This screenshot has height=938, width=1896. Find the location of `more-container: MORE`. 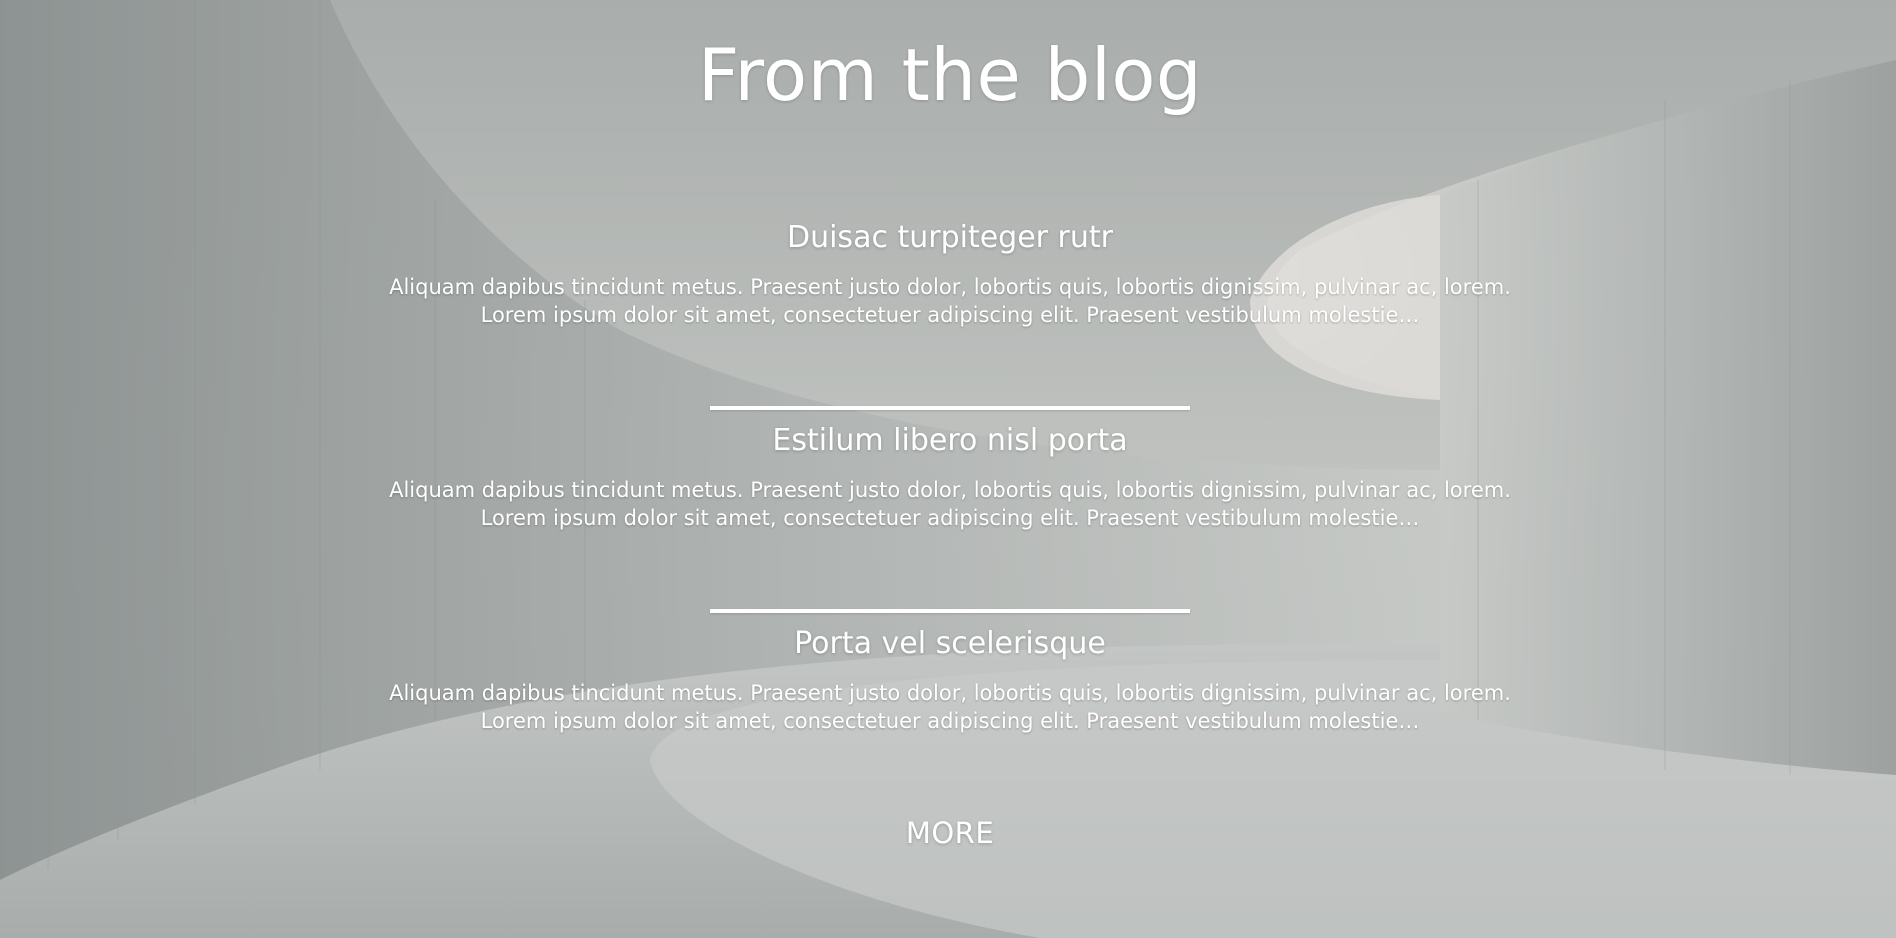

more-container: MORE is located at coordinates (948, 833).